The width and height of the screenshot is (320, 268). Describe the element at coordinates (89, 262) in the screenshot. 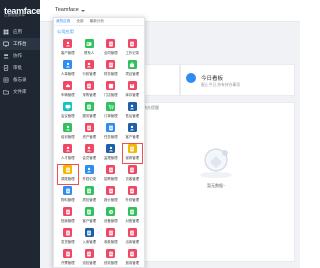

I see `app-label: 巡检管理` at that location.